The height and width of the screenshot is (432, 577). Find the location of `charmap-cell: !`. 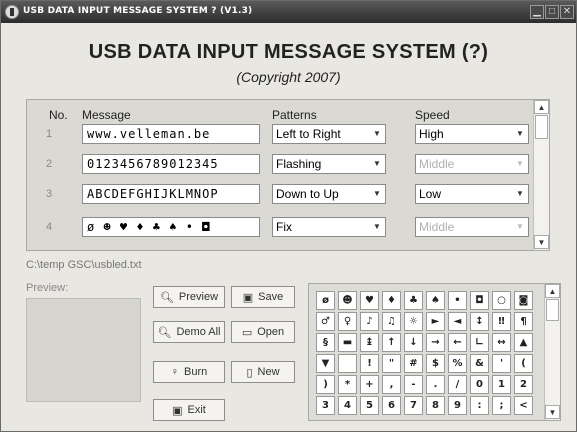

charmap-cell: ! is located at coordinates (369, 363).